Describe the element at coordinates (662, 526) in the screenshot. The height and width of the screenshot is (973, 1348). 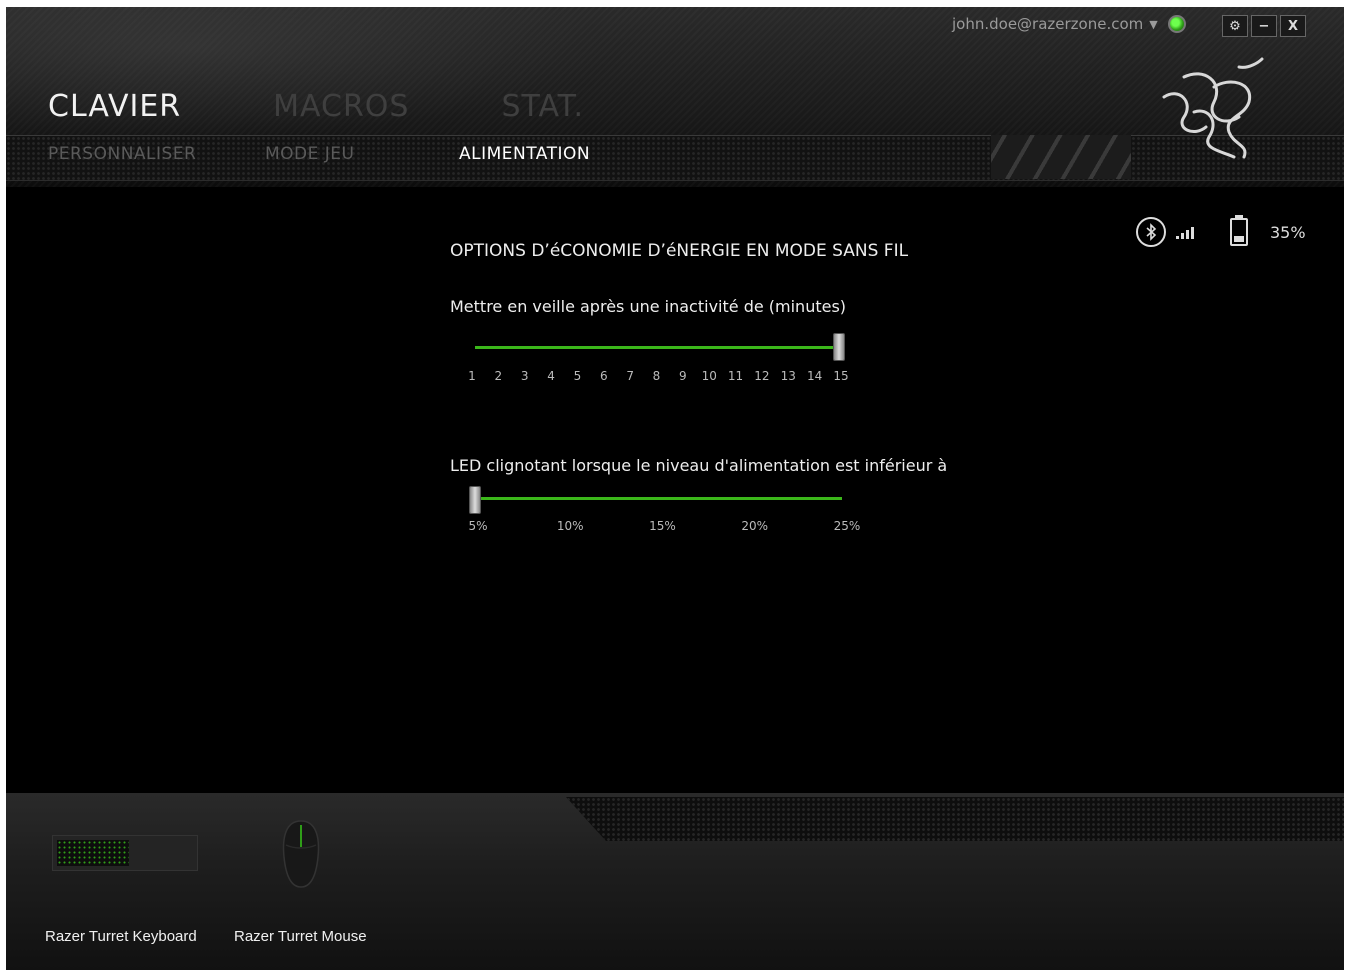
I see `led-tick-label: 15%` at that location.